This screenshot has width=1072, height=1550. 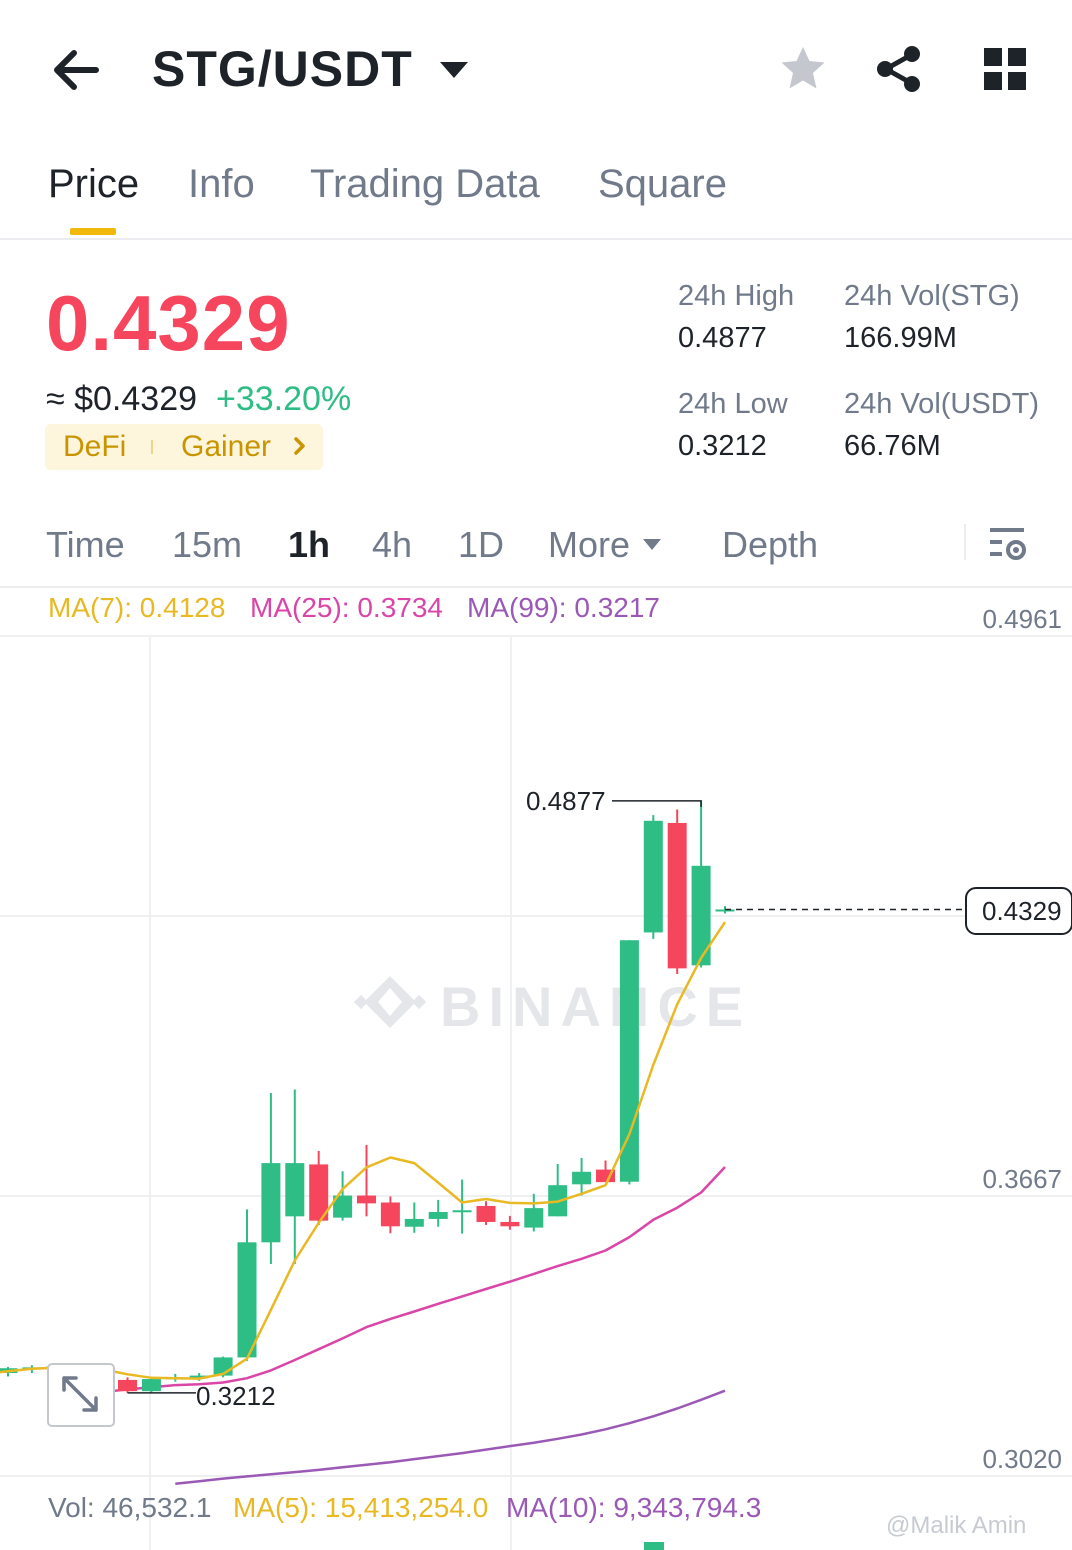 I want to click on interval-bar: Time 15m 1h 4h 1D More Depth, so click(x=536, y=548).